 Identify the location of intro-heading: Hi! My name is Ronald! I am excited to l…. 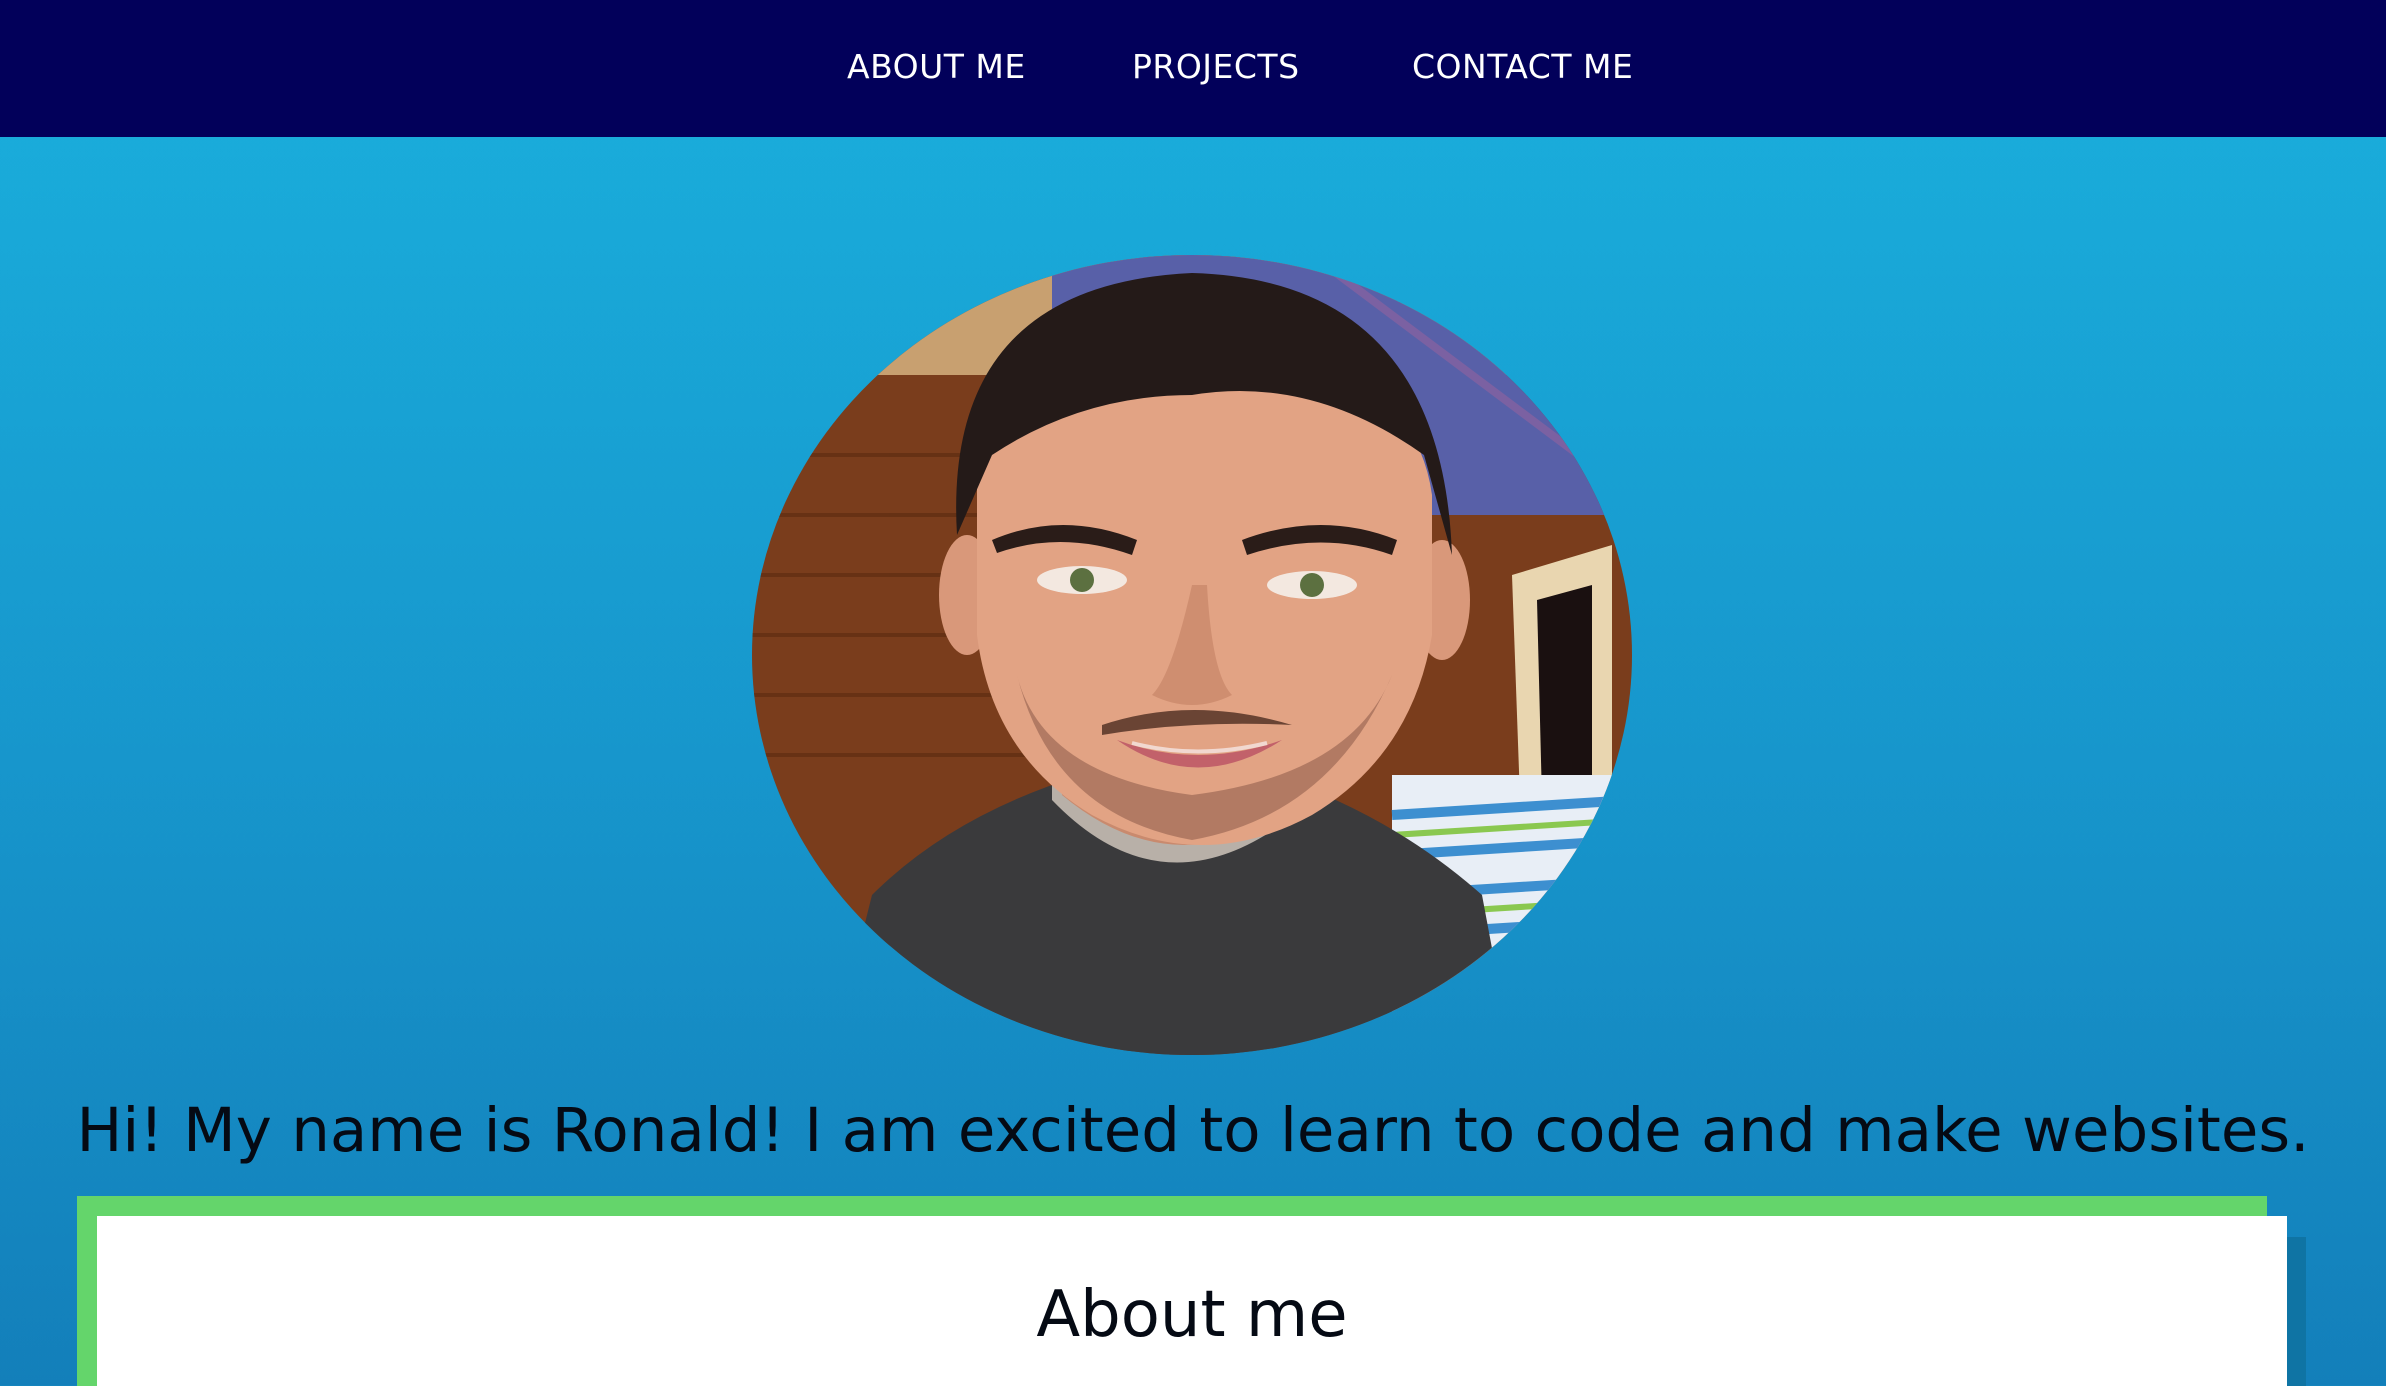
(1193, 1130).